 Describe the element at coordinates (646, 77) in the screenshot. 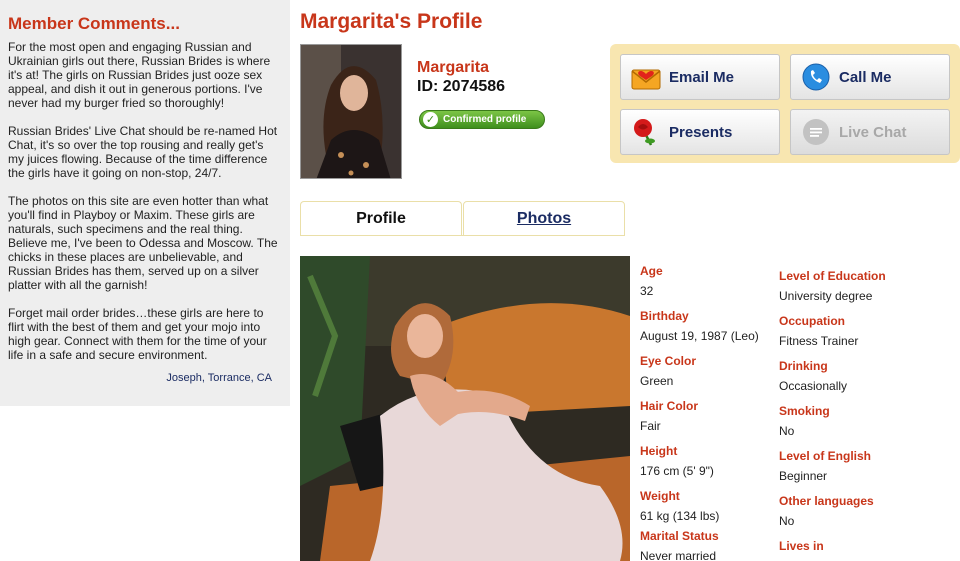

I see `envelope-heart-icon` at that location.